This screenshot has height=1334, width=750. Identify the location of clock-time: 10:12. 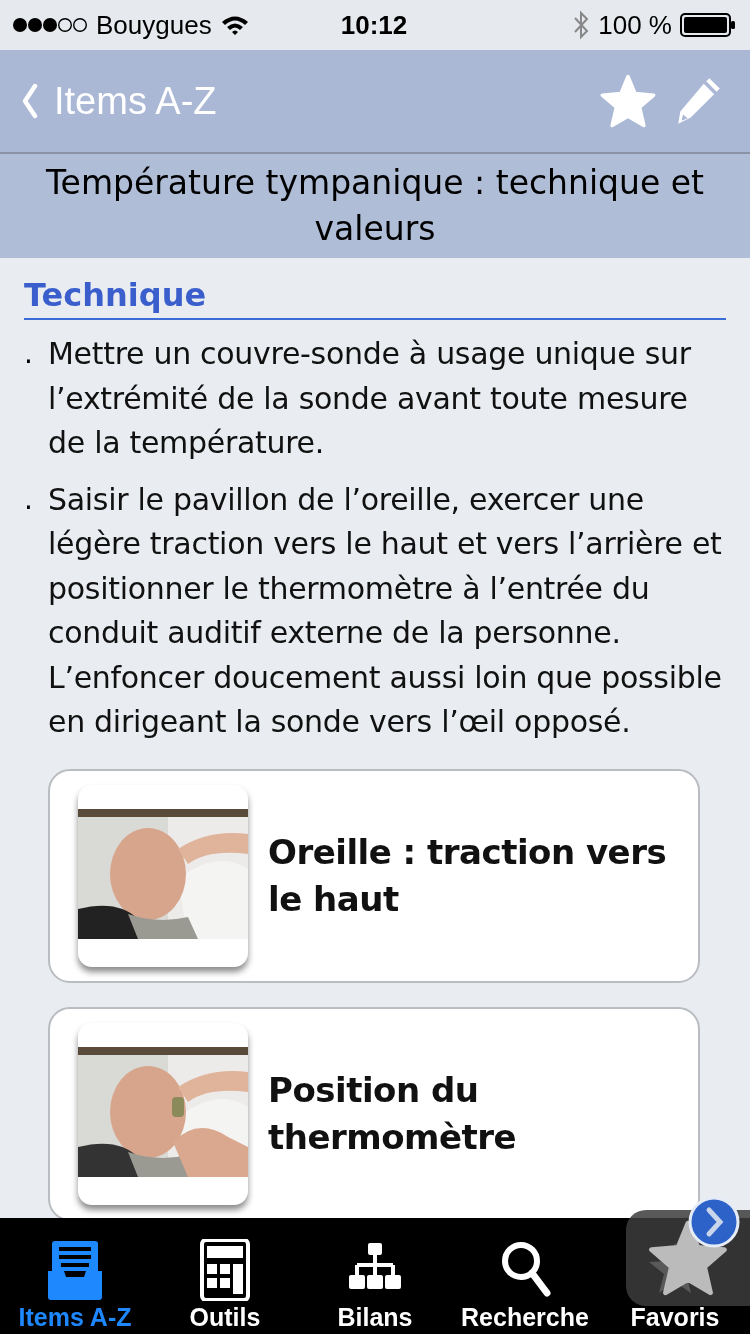
(374, 25).